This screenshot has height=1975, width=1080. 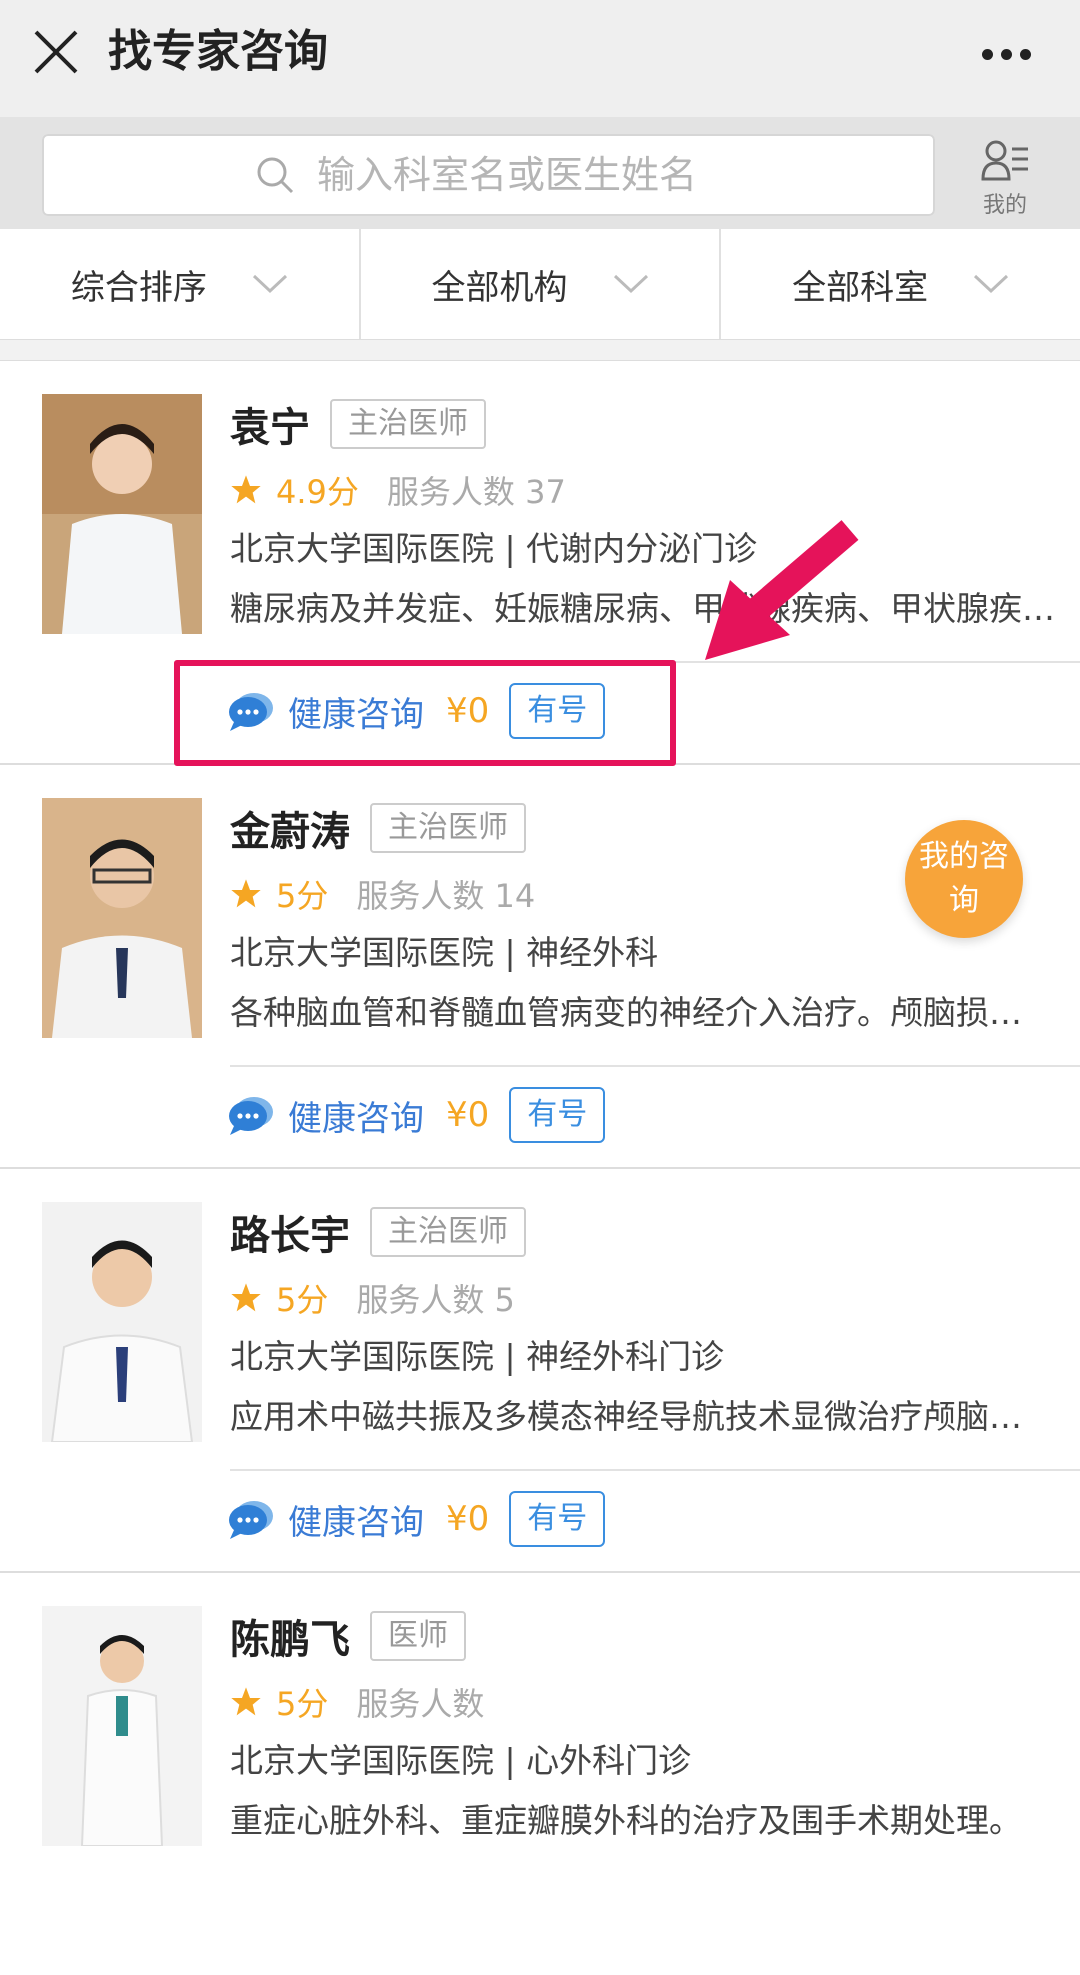 I want to click on served-count: 服务人数 37, so click(x=476, y=492).